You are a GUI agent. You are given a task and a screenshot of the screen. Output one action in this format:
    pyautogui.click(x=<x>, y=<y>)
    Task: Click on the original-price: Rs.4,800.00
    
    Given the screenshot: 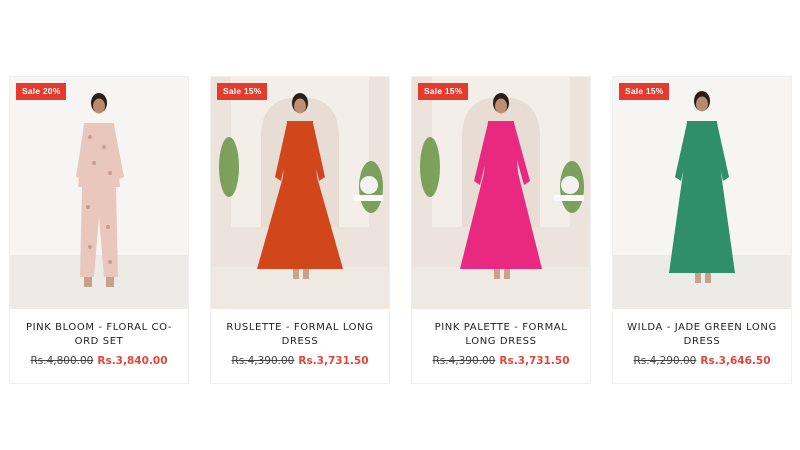 What is the action you would take?
    pyautogui.click(x=62, y=361)
    